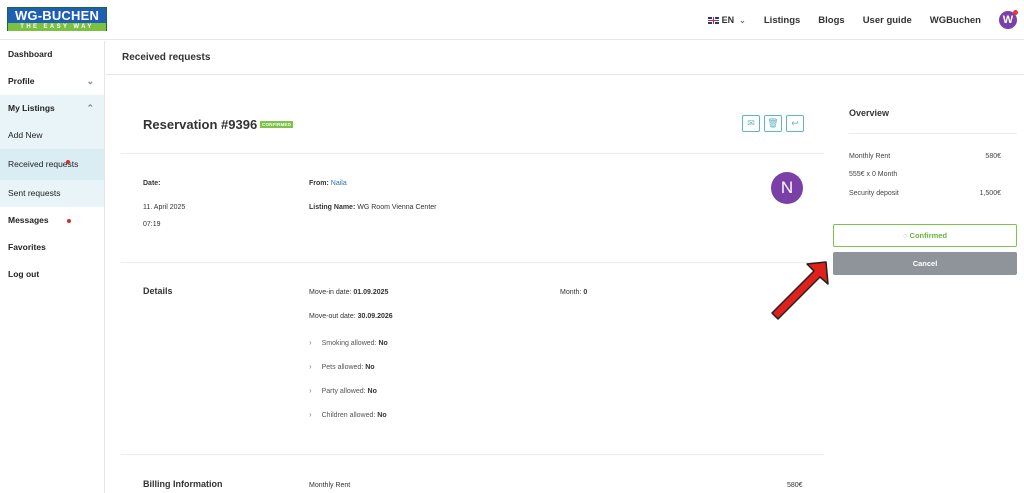  I want to click on trash-icon: 🗑, so click(773, 123).